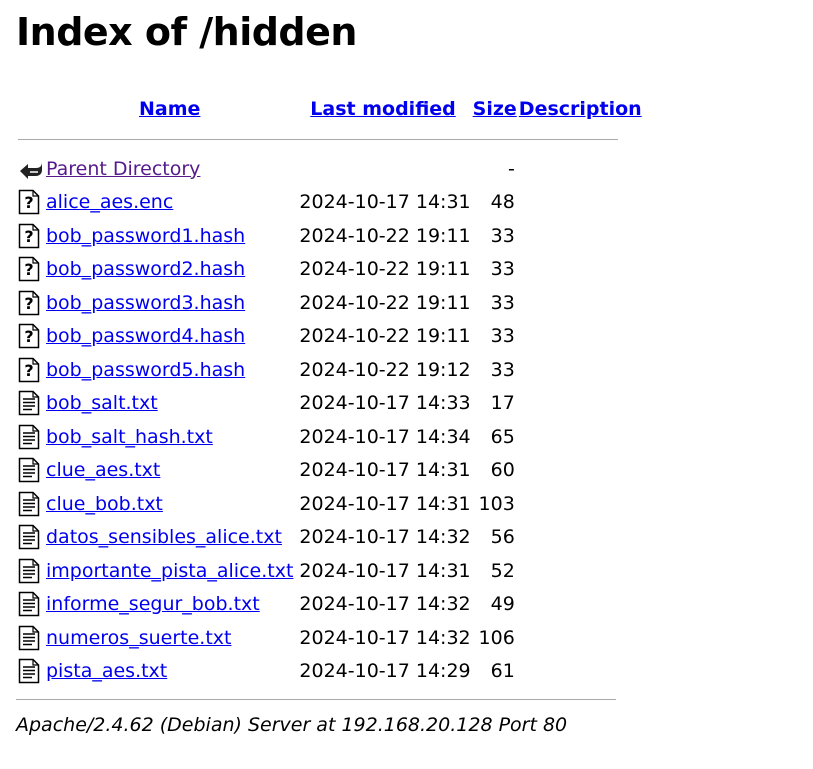  What do you see at coordinates (330, 370) in the screenshot?
I see `table-row: ? bob_password5.hash 2024-10-22 19:12 33` at bounding box center [330, 370].